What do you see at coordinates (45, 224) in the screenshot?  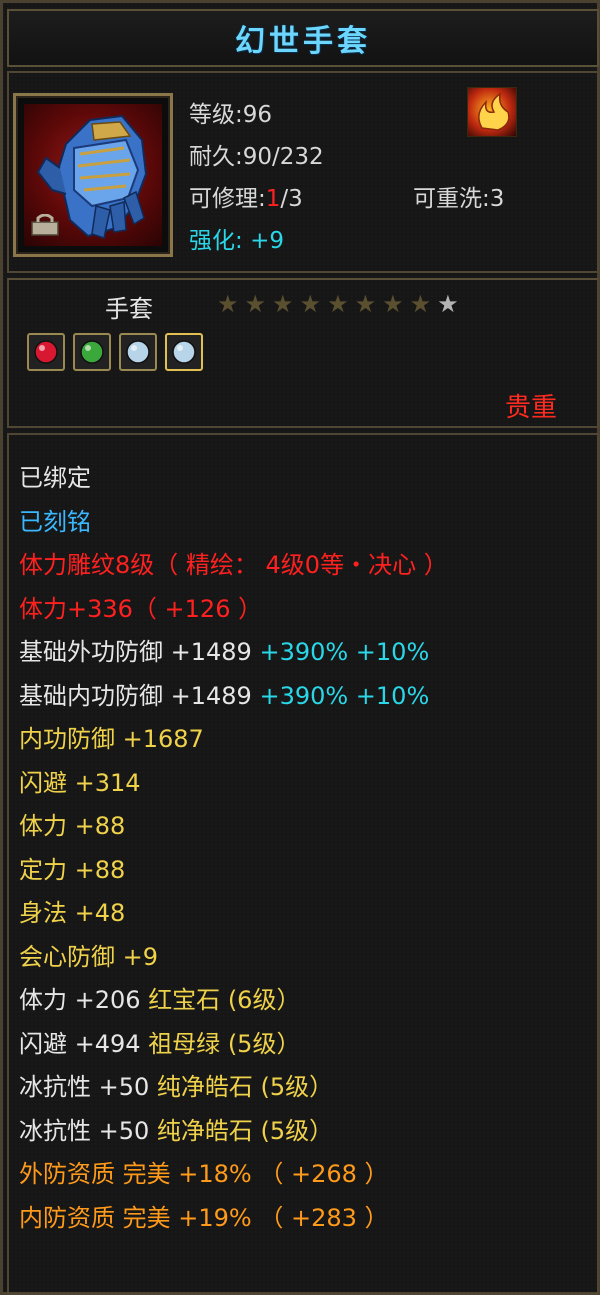 I see `lock-icon` at bounding box center [45, 224].